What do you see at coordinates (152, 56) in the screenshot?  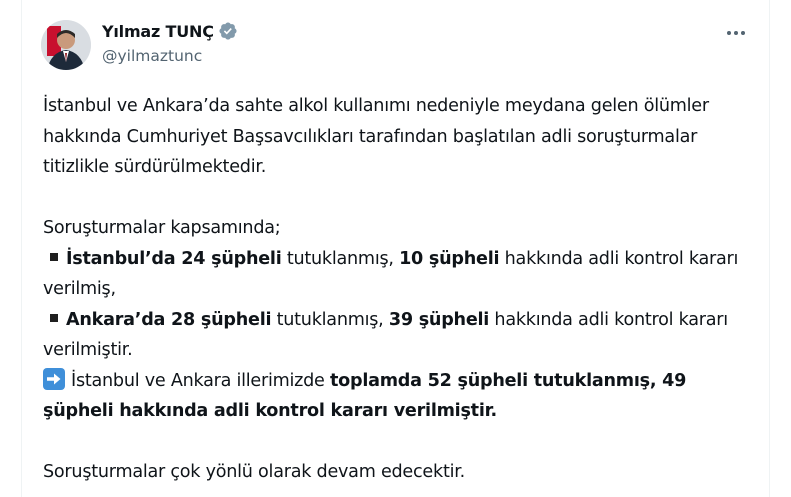 I see `author-handle: @yilmaztunc` at bounding box center [152, 56].